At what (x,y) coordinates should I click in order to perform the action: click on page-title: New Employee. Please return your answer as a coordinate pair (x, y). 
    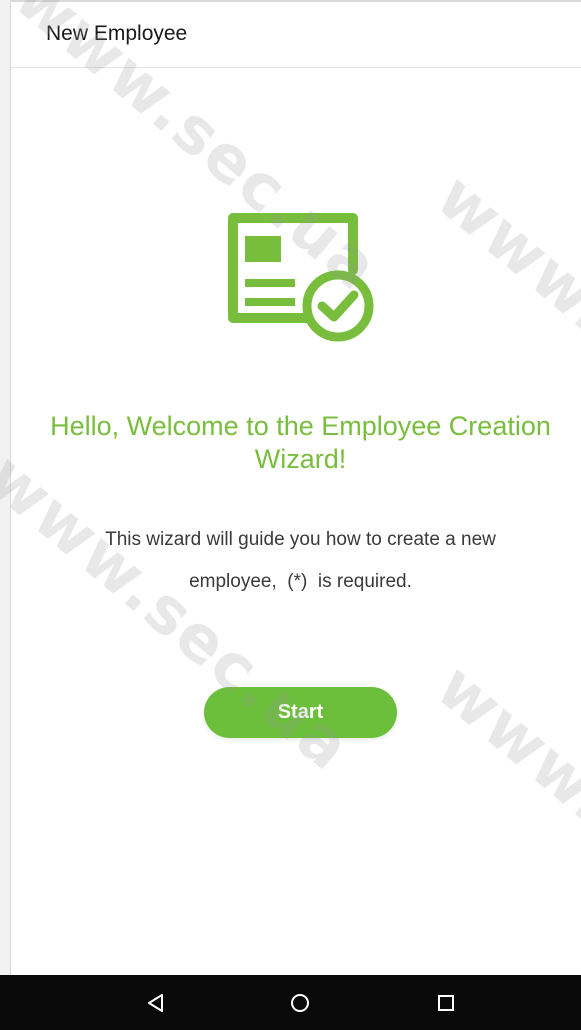
    Looking at the image, I should click on (117, 33).